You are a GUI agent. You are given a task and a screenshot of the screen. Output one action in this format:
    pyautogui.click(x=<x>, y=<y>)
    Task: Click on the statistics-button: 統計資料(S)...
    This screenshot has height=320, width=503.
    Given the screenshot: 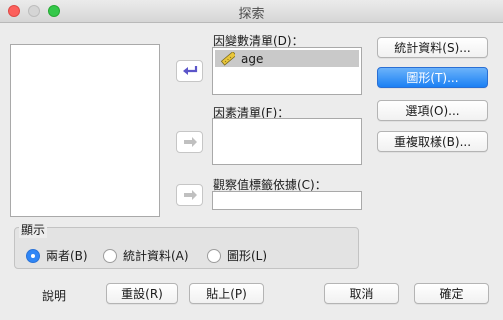 What is the action you would take?
    pyautogui.click(x=432, y=47)
    